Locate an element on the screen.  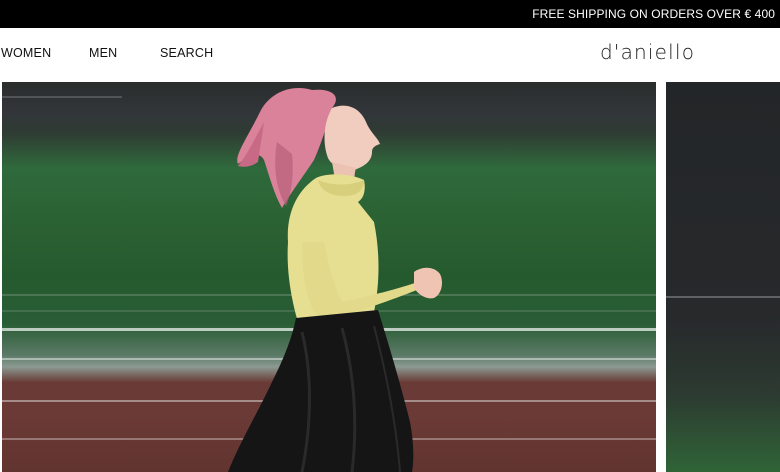
secondary-hero-panel is located at coordinates (723, 277).